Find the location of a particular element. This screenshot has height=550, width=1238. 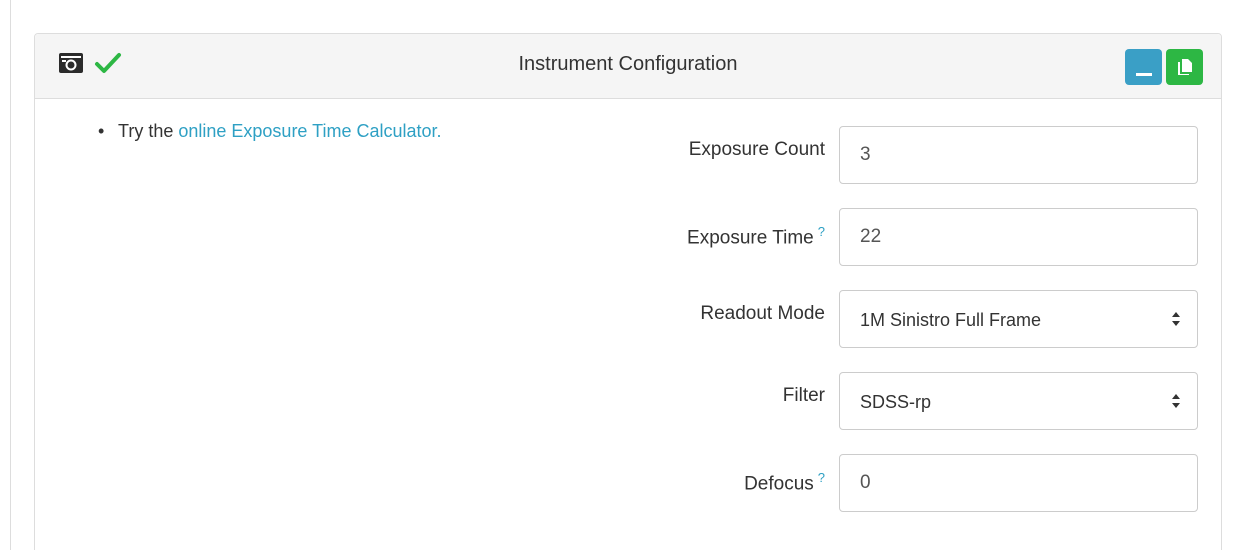

defocus-label-wrap: Defocus? is located at coordinates (784, 481).